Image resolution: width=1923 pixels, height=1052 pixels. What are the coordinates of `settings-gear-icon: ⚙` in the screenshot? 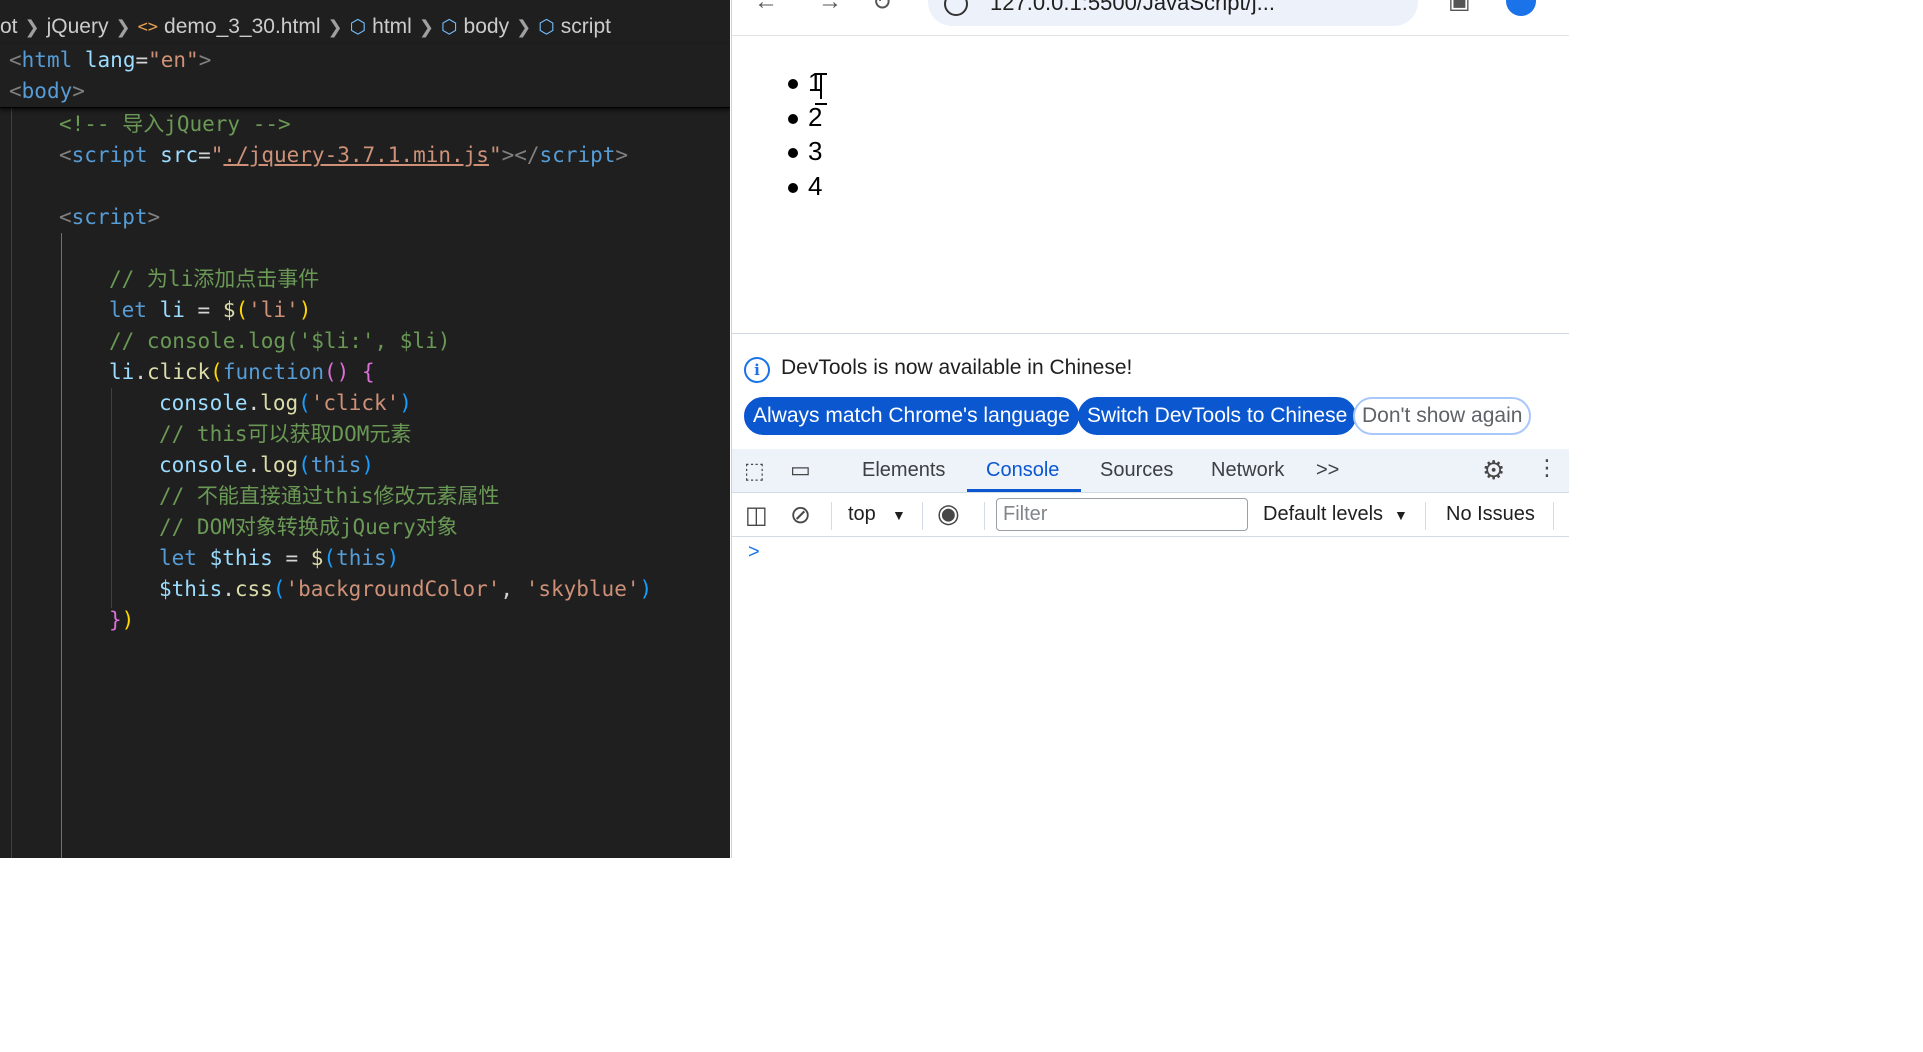 It's located at (1493, 470).